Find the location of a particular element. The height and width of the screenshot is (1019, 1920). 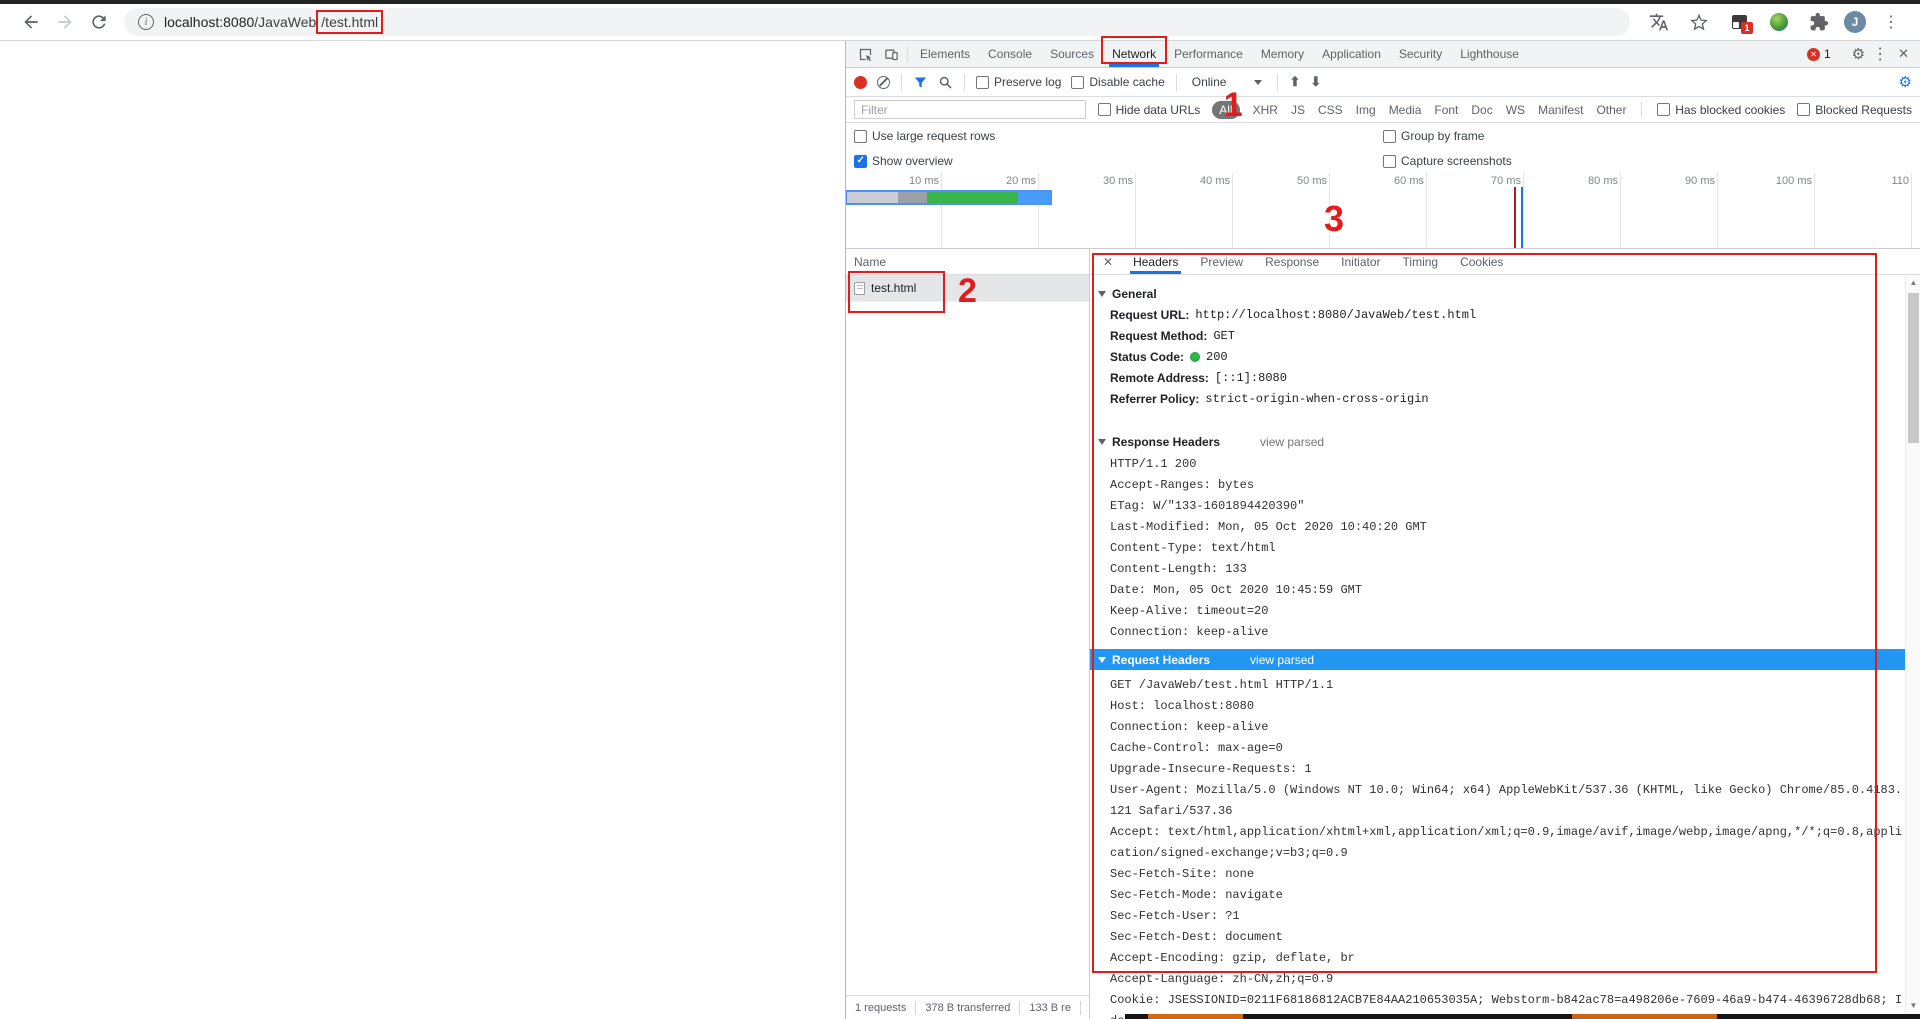

idm-extension-icon is located at coordinates (1779, 22).